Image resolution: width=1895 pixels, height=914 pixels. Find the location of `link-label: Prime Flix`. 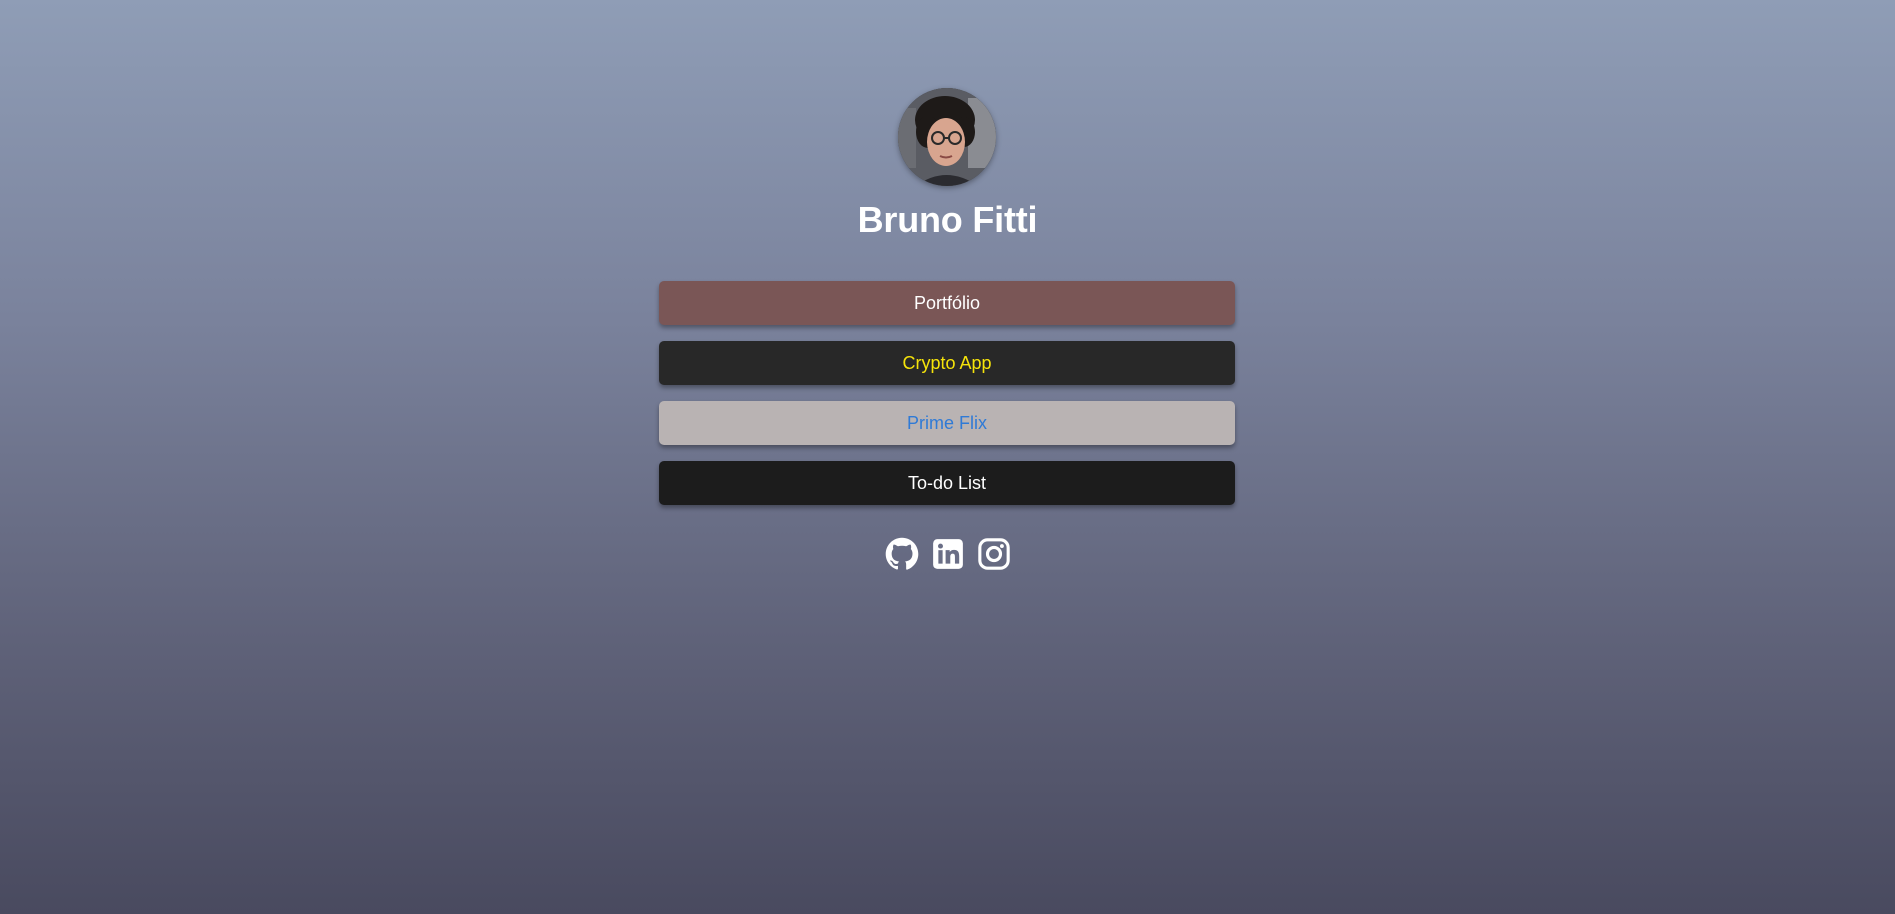

link-label: Prime Flix is located at coordinates (947, 423).